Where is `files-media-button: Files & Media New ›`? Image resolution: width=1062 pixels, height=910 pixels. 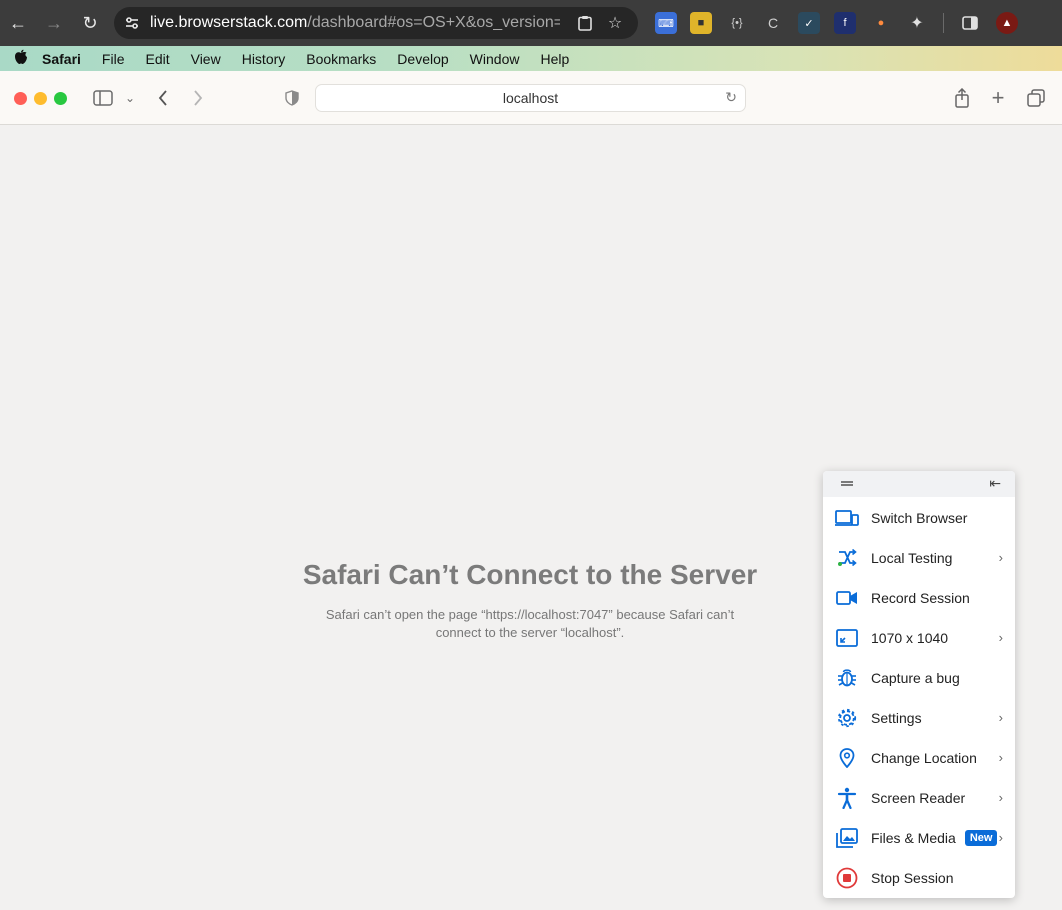 files-media-button: Files & Media New › is located at coordinates (919, 838).